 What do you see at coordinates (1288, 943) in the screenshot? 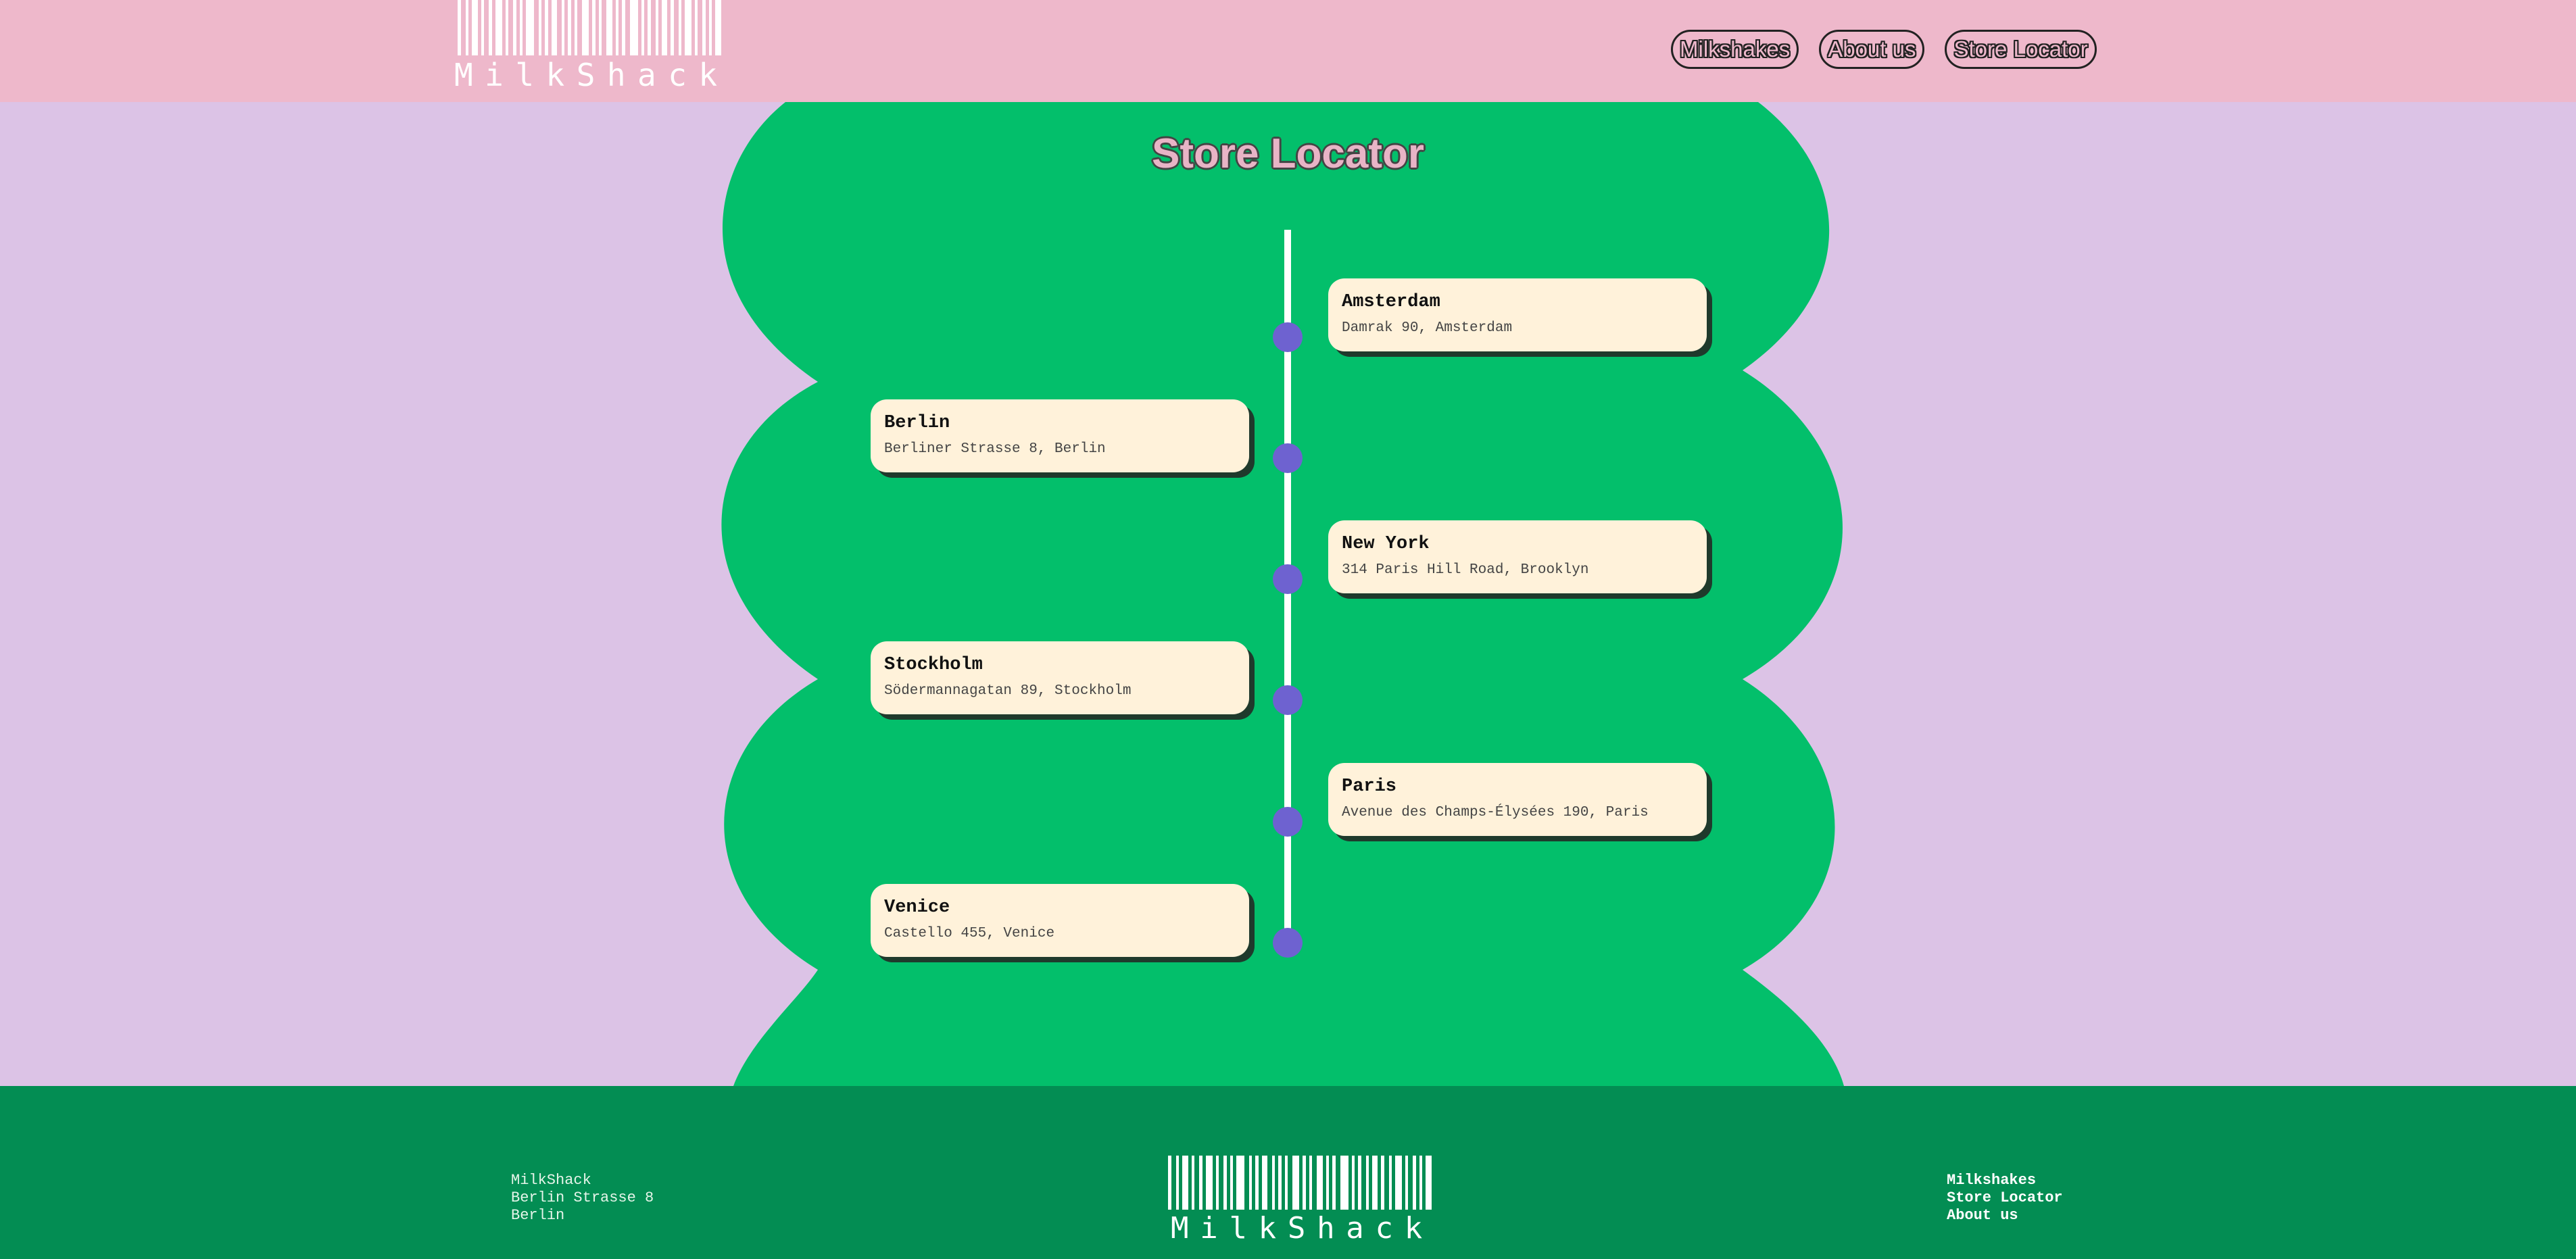
I see `timeline-dot-venice` at bounding box center [1288, 943].